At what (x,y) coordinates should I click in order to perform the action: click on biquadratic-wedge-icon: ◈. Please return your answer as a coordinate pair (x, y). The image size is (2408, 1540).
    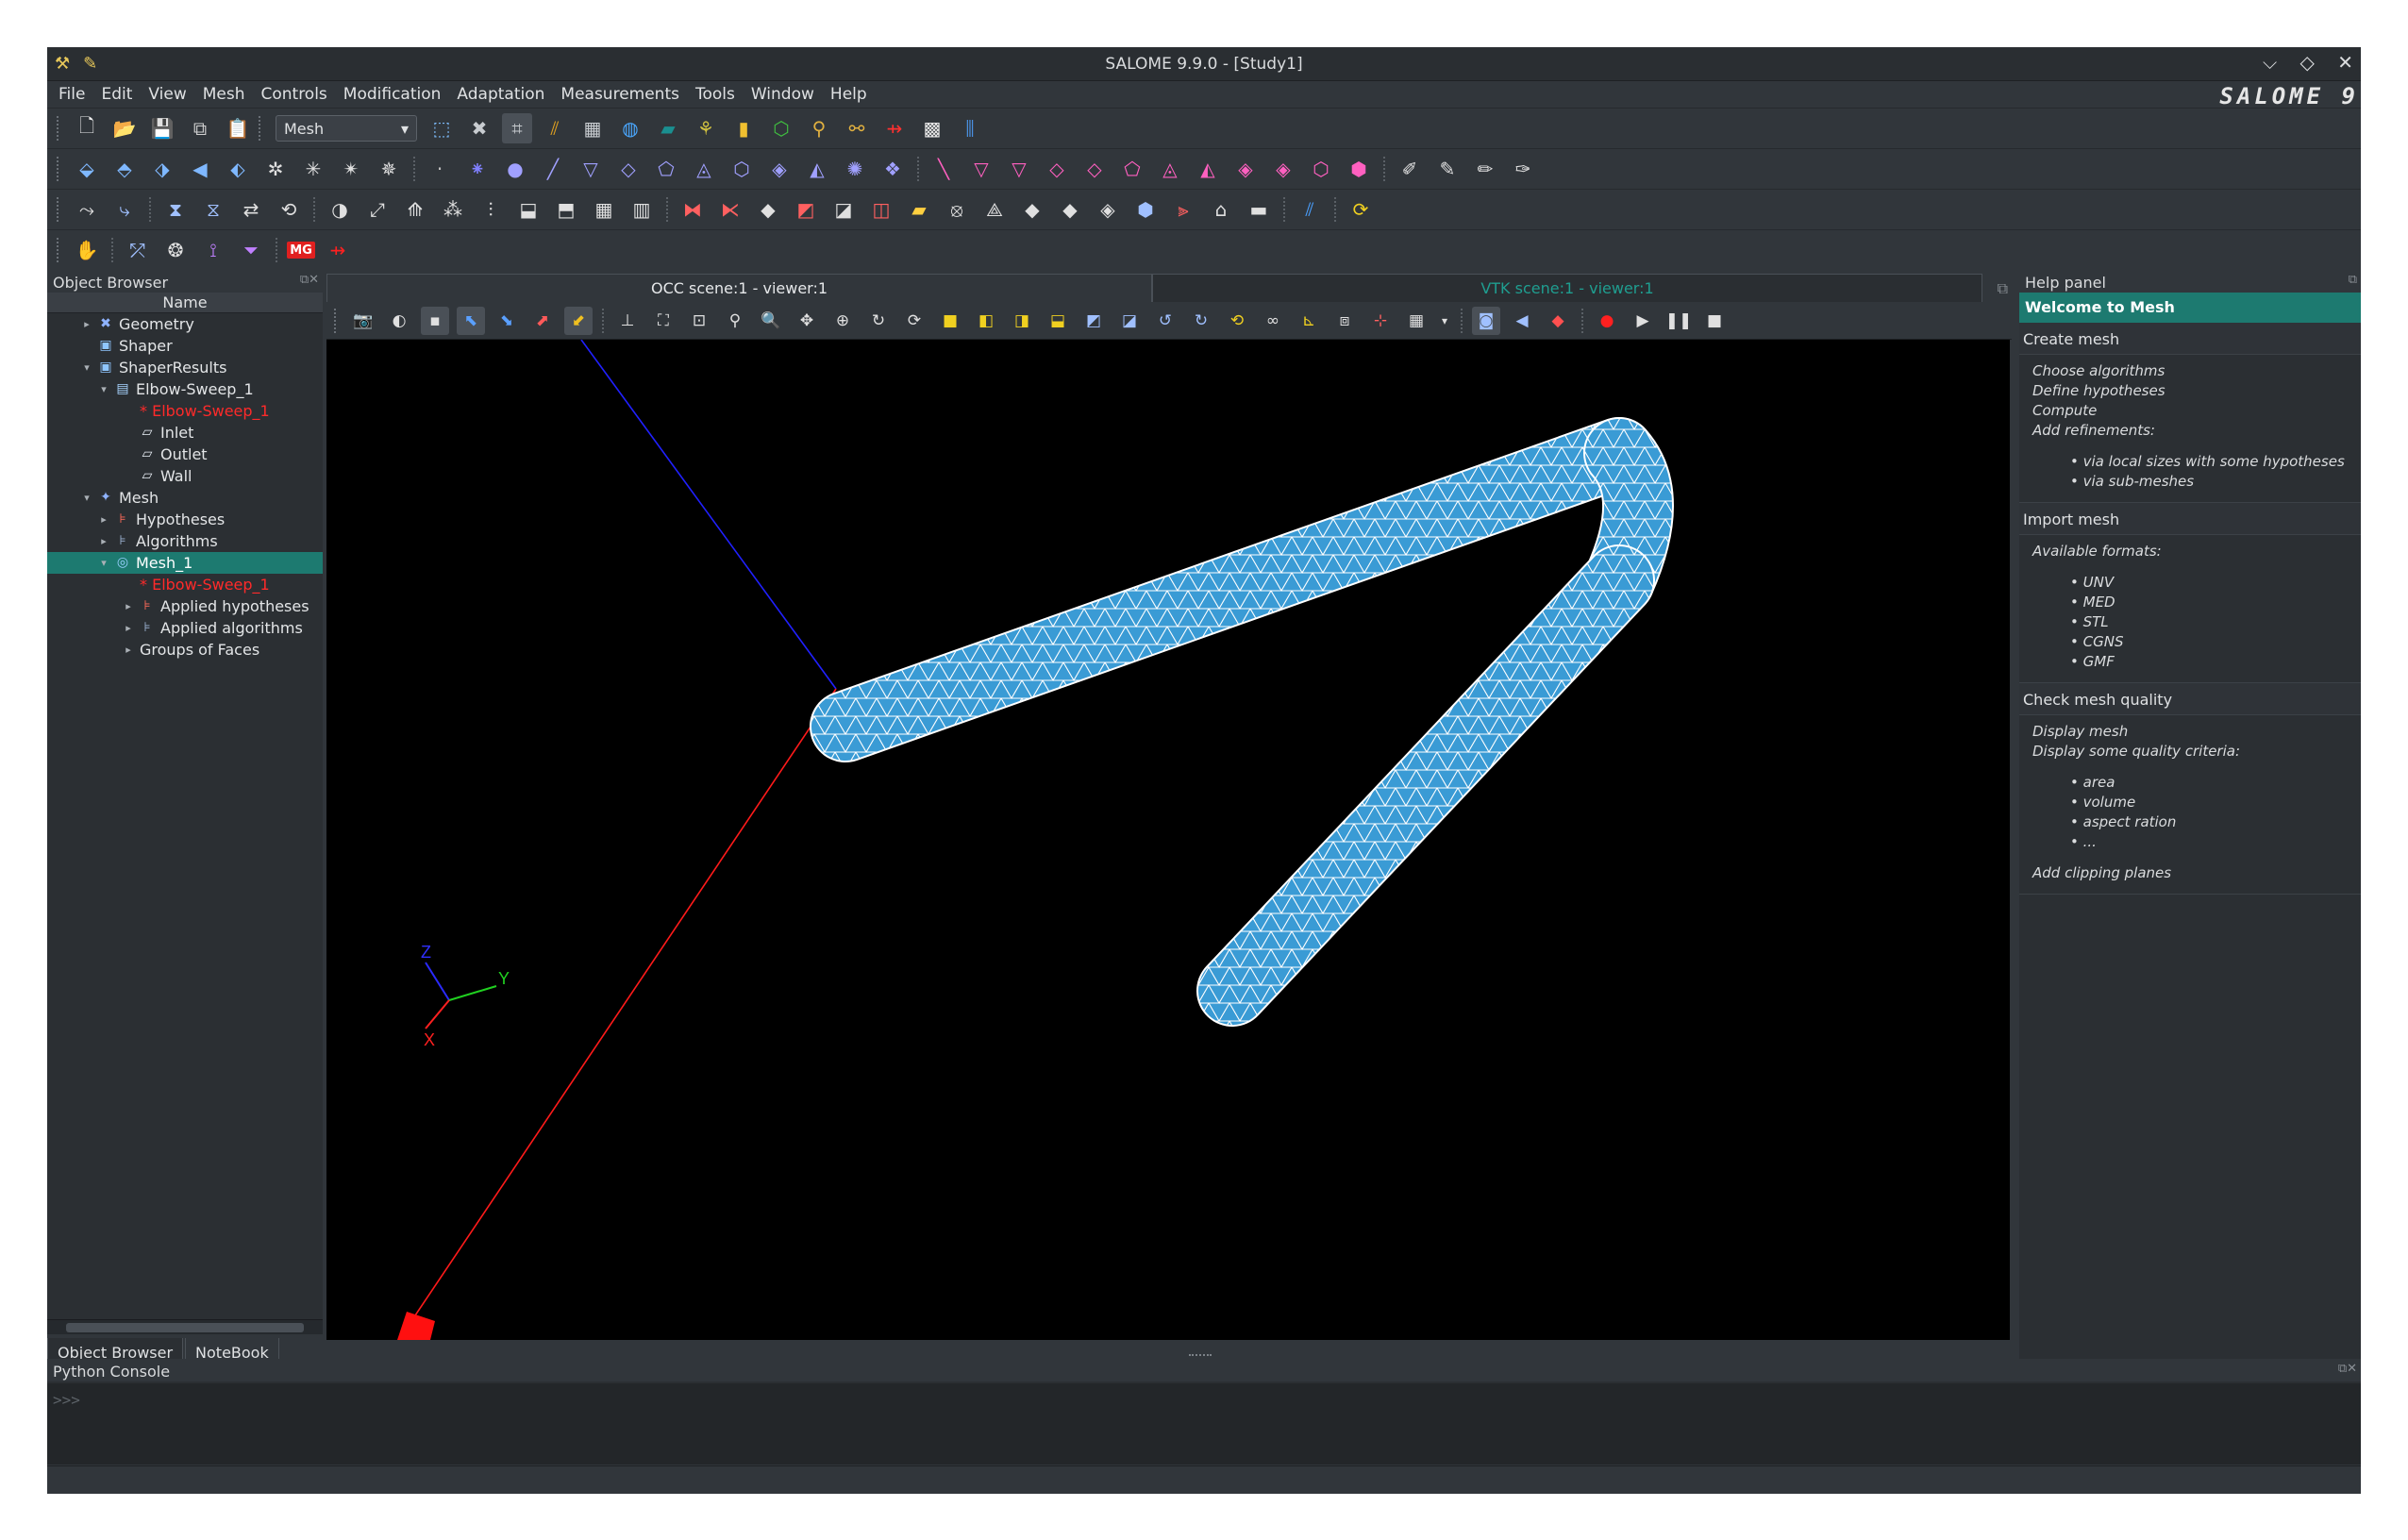
    Looking at the image, I should click on (1283, 169).